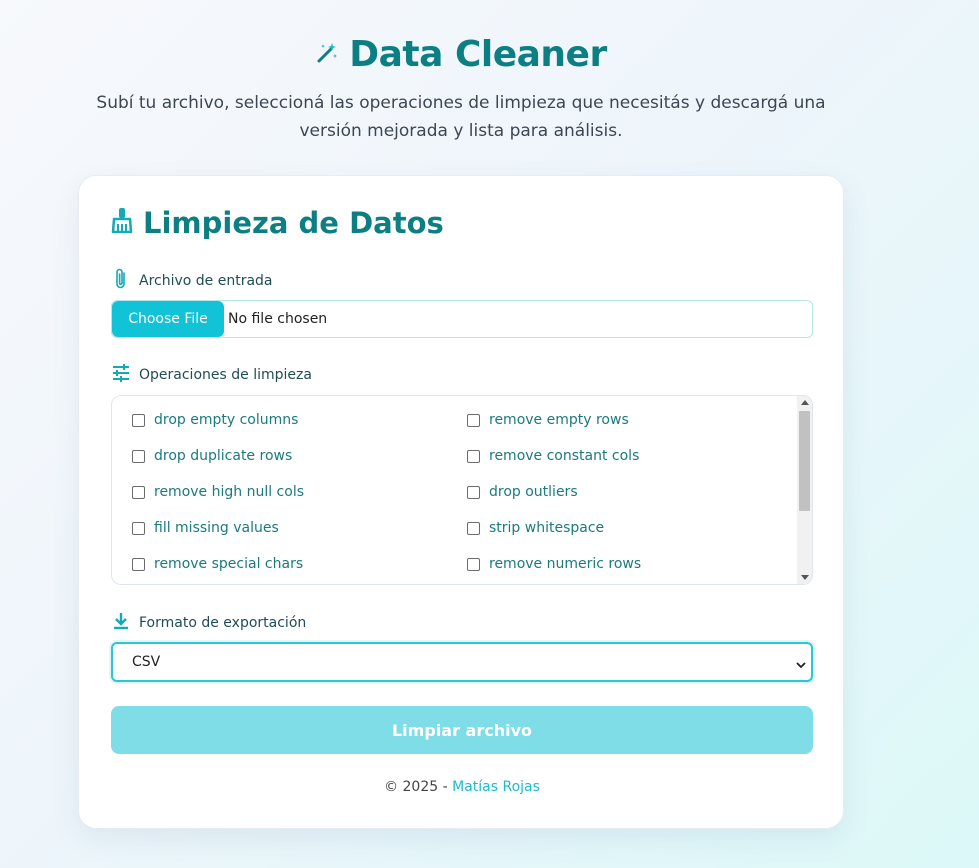  What do you see at coordinates (496, 787) in the screenshot?
I see `author-link: Matías Rojas` at bounding box center [496, 787].